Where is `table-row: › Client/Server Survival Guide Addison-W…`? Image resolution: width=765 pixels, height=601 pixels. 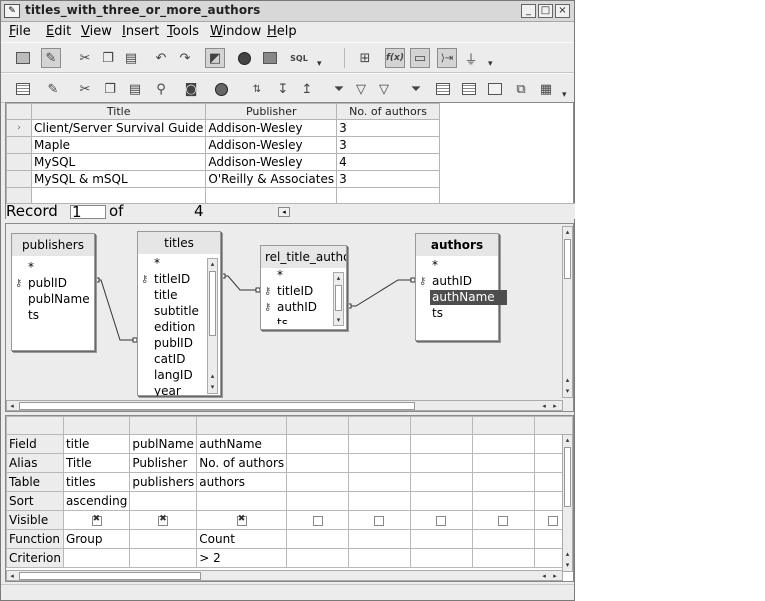
table-row: › Client/Server Survival Guide Addison-W… is located at coordinates (223, 128).